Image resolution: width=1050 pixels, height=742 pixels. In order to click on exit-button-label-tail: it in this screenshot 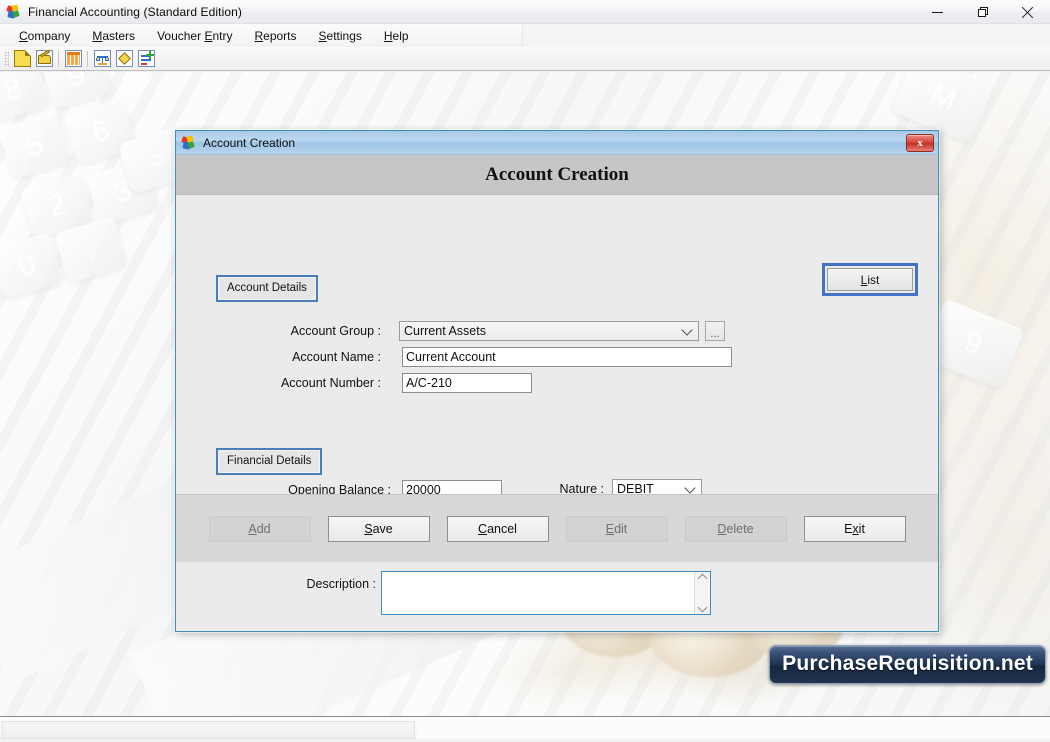, I will do `click(861, 528)`.